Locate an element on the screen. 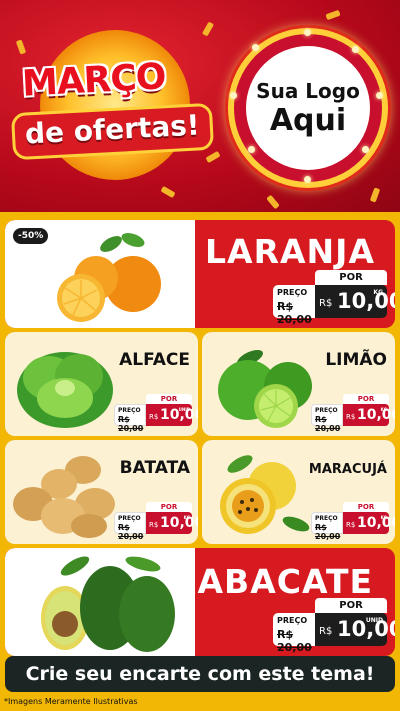  cta-banner: Crie seu encarte com este tema! is located at coordinates (200, 674).